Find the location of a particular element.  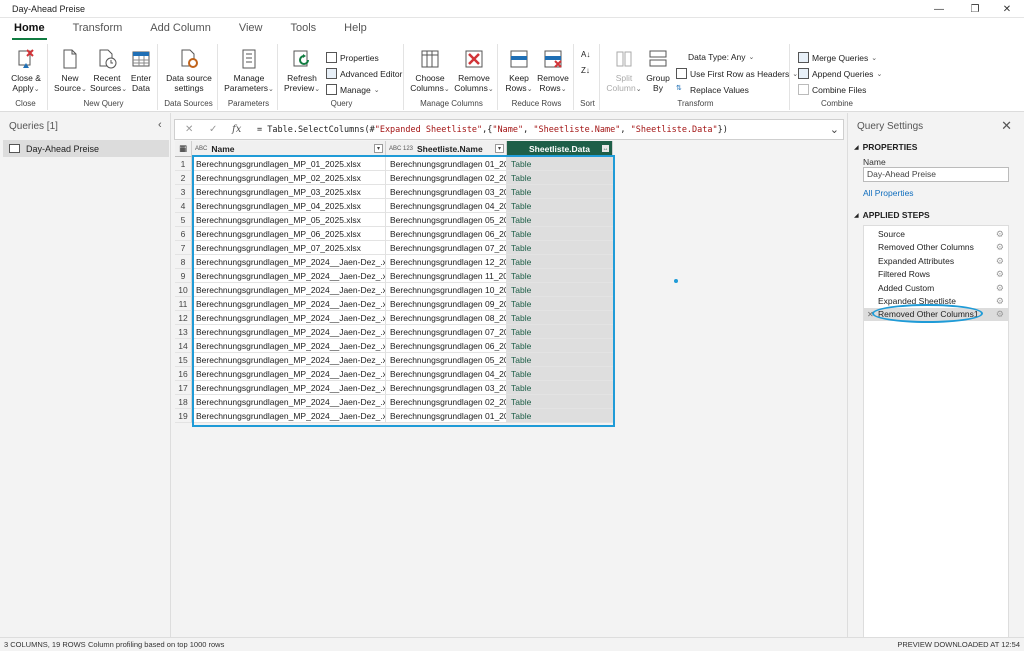

cell-name: Berechnungsgrundlagen_MP_01_2025.xlsx is located at coordinates (289, 164).